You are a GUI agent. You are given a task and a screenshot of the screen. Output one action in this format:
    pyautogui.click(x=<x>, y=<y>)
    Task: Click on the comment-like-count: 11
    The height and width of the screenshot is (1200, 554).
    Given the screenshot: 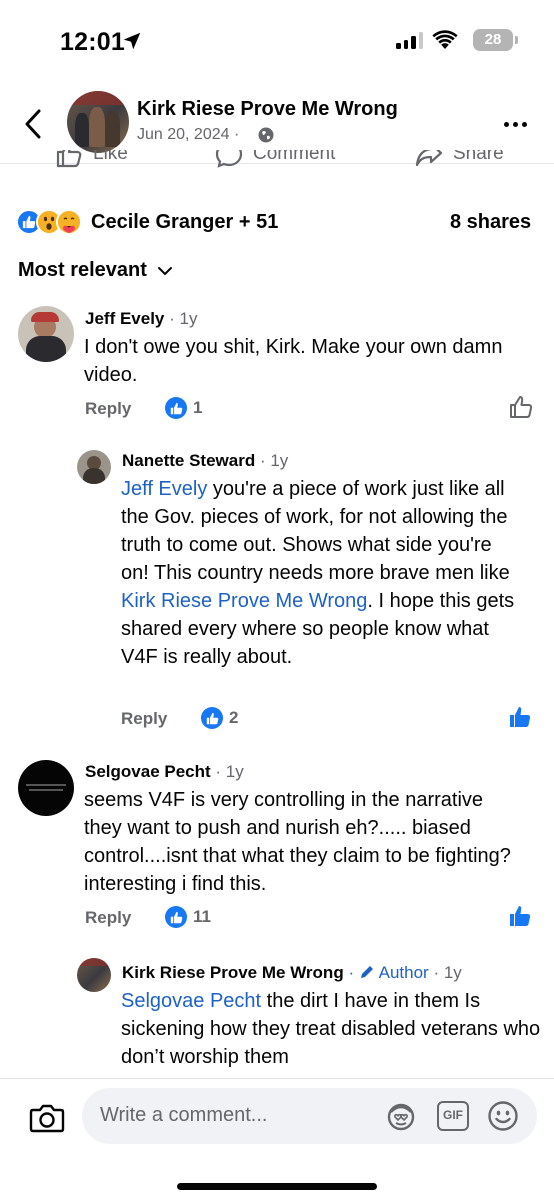 What is the action you would take?
    pyautogui.click(x=188, y=917)
    